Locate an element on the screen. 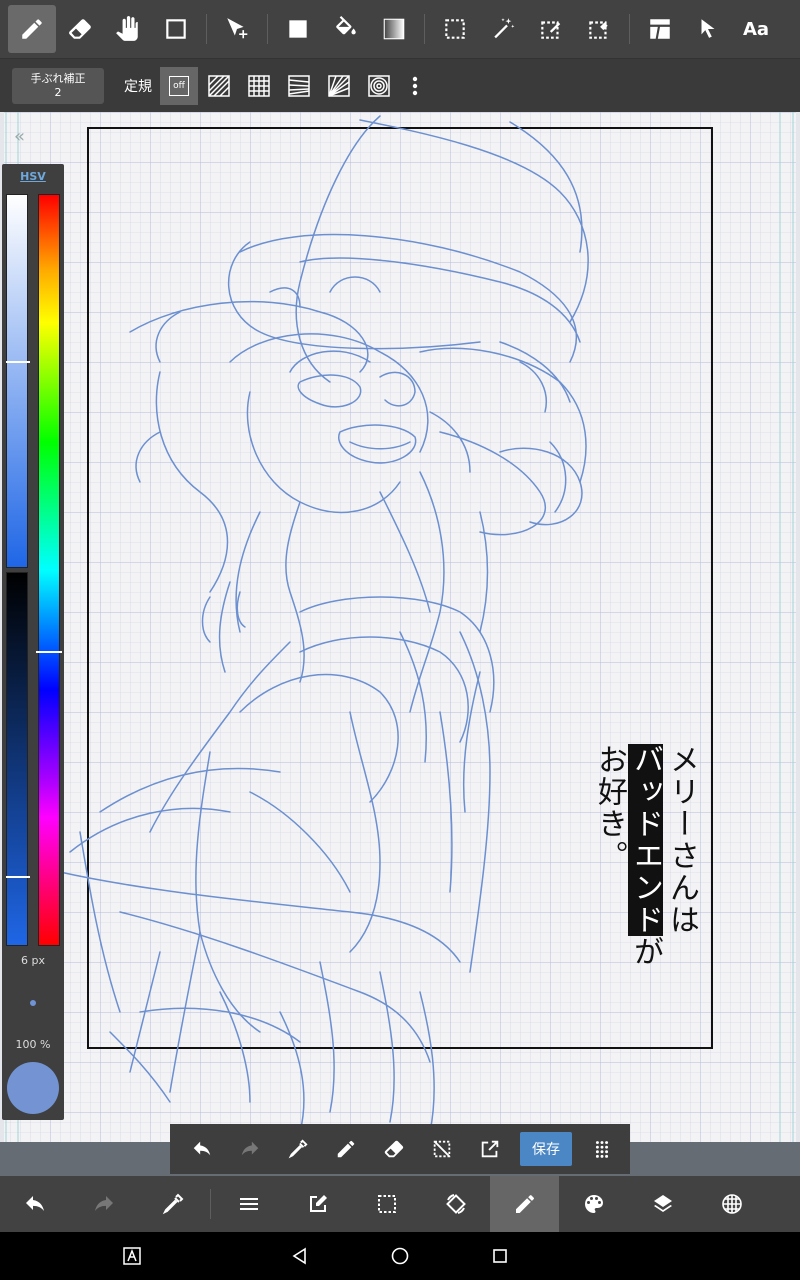  value-marker is located at coordinates (18, 877).